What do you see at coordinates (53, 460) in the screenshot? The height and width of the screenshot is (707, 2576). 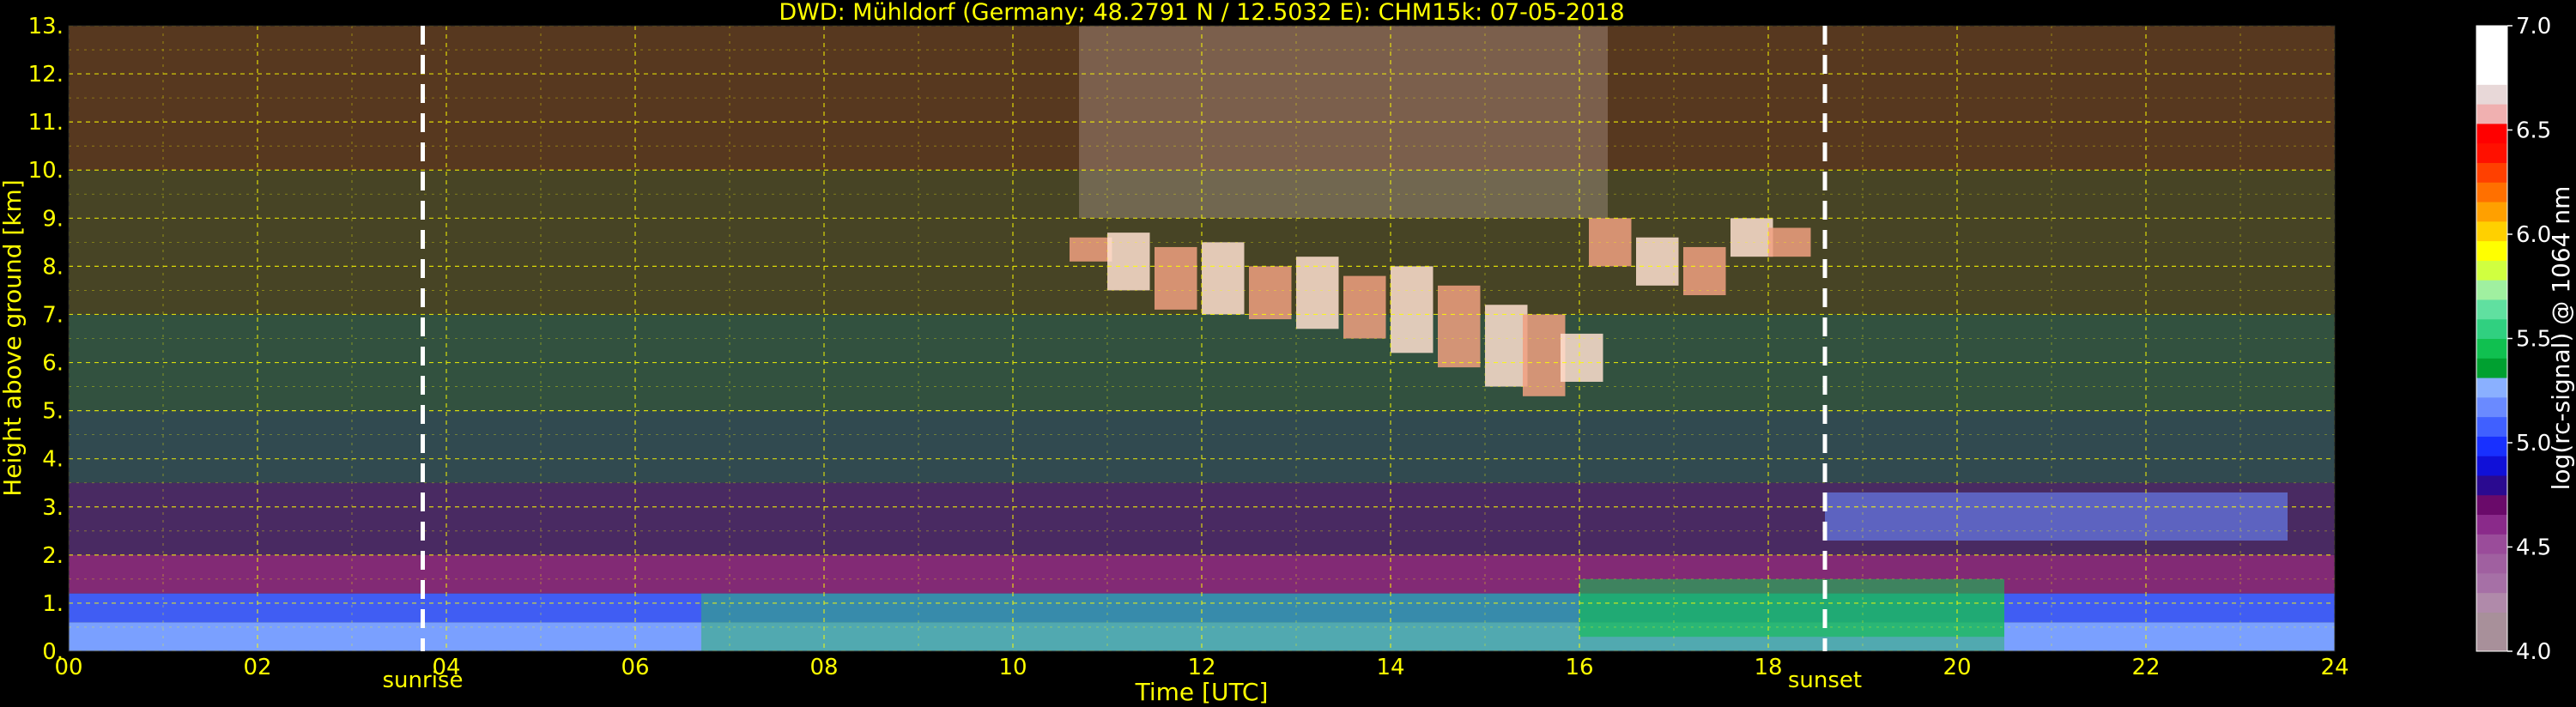 I see `y-tick-label: 4.` at bounding box center [53, 460].